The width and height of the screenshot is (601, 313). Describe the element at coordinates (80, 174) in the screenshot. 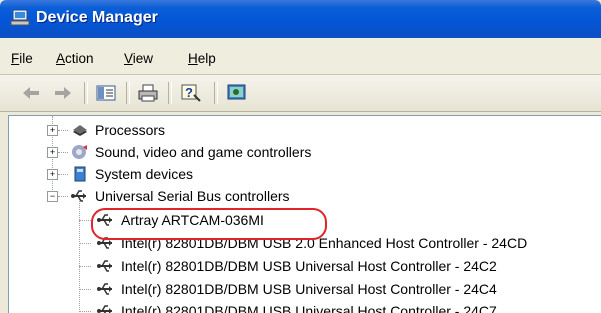

I see `system-devices-icon` at that location.